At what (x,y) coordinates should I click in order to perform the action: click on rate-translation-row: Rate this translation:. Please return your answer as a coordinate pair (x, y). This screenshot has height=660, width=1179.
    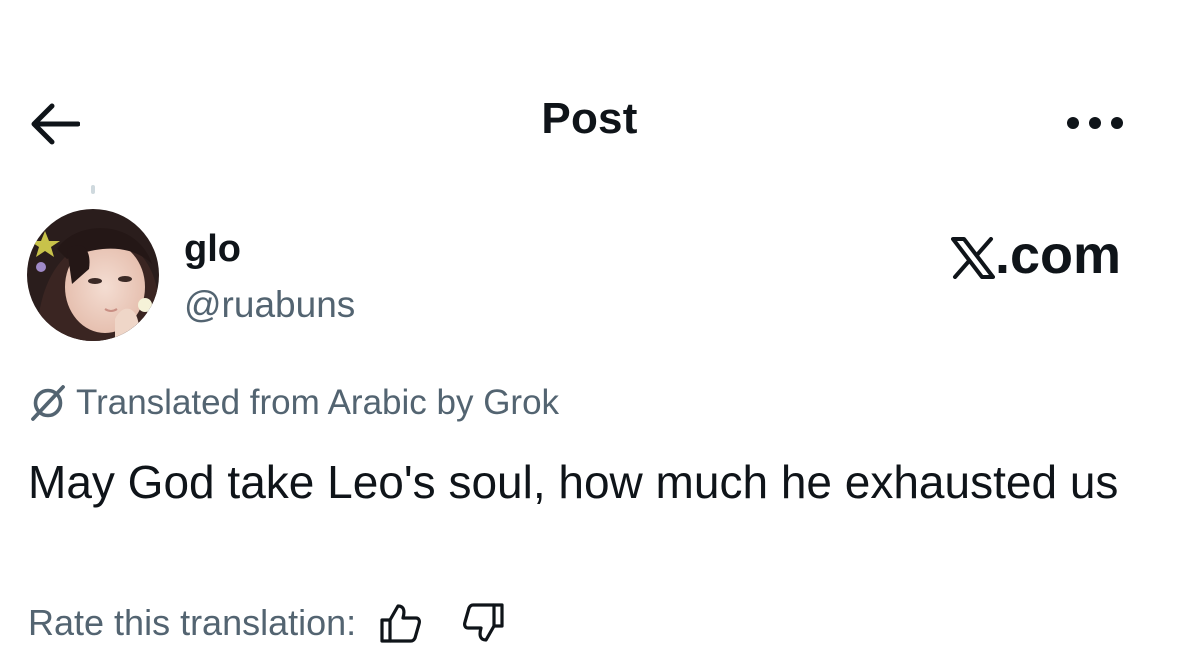
    Looking at the image, I should click on (267, 623).